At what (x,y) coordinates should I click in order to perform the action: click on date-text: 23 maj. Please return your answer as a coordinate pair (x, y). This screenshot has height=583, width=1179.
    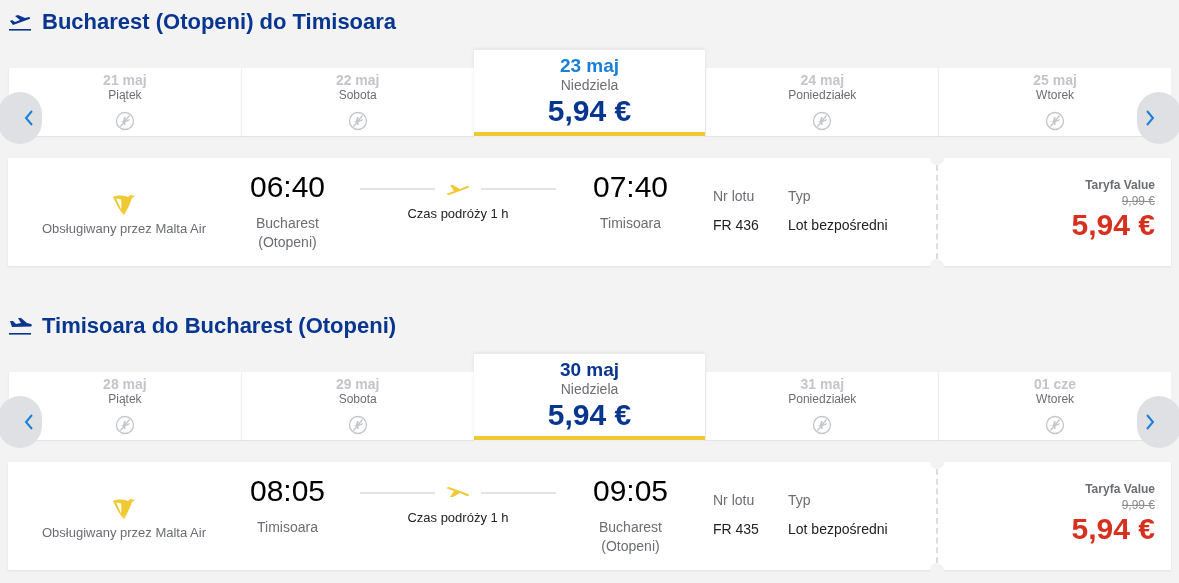
    Looking at the image, I should click on (589, 66).